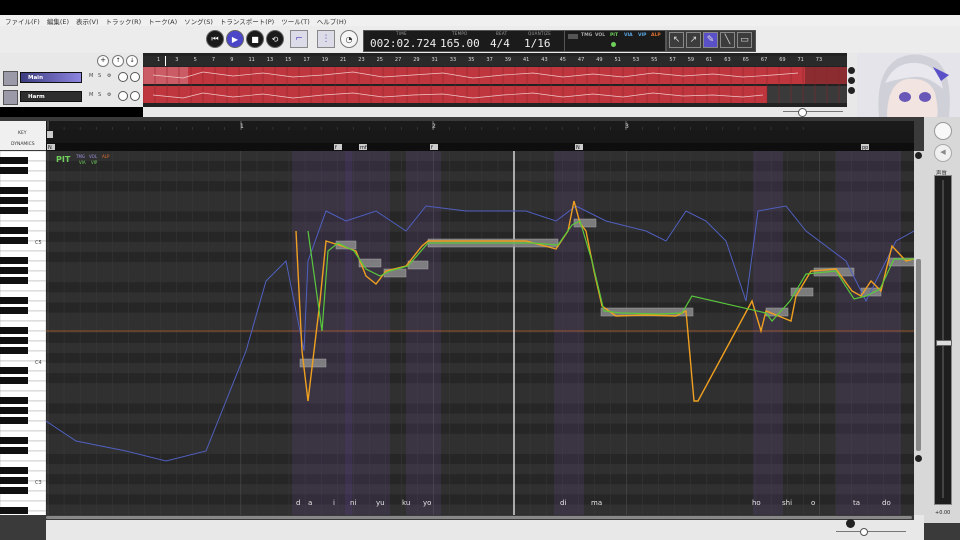 This screenshot has width=960, height=540. What do you see at coordinates (165, 61) in the screenshot?
I see `arranger-playhead` at bounding box center [165, 61].